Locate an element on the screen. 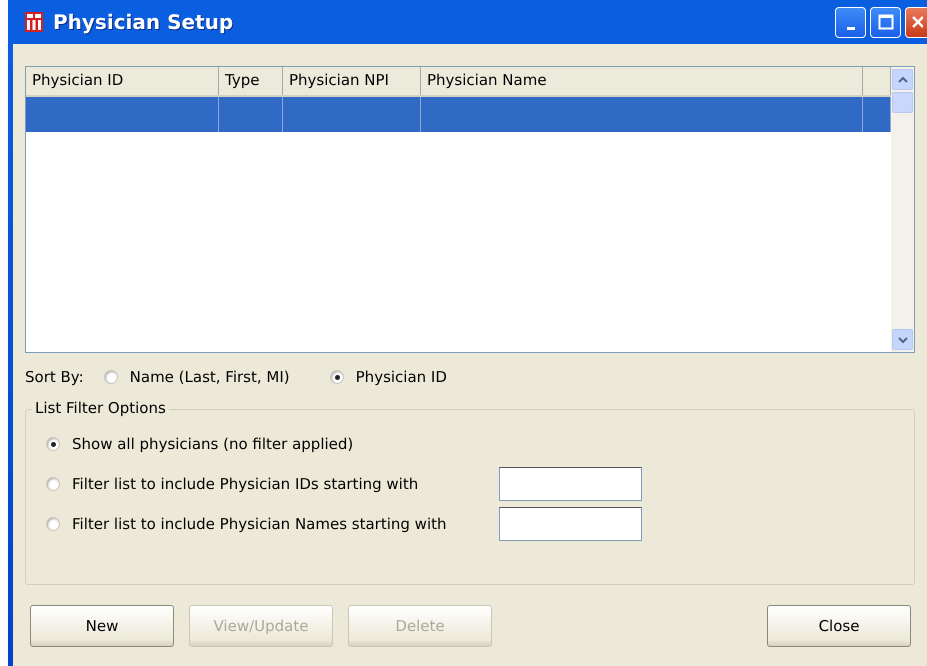 Image resolution: width=927 pixels, height=666 pixels. dialog-button: Close is located at coordinates (839, 626).